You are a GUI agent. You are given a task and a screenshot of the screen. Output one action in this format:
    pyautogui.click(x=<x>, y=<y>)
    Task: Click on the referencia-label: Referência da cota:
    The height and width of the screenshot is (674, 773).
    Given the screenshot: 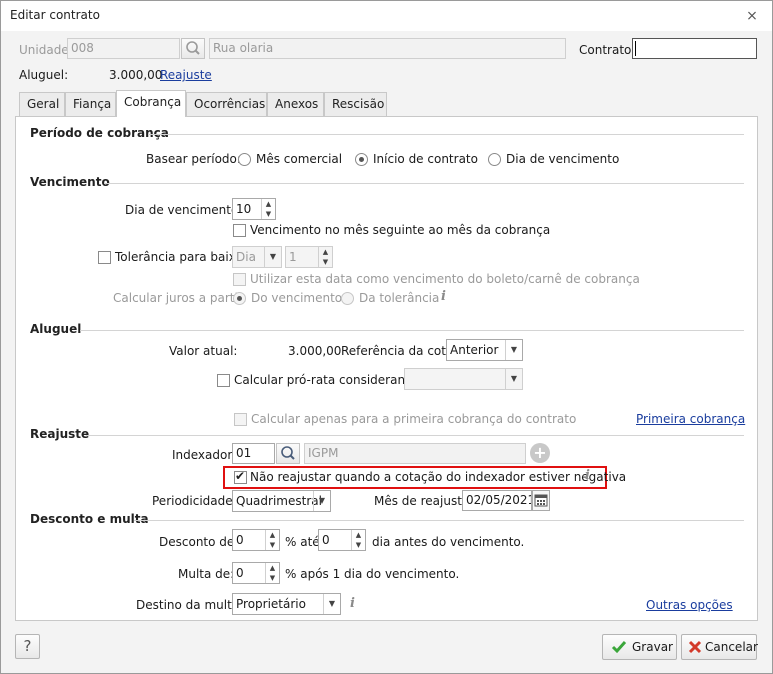 What is the action you would take?
    pyautogui.click(x=399, y=351)
    